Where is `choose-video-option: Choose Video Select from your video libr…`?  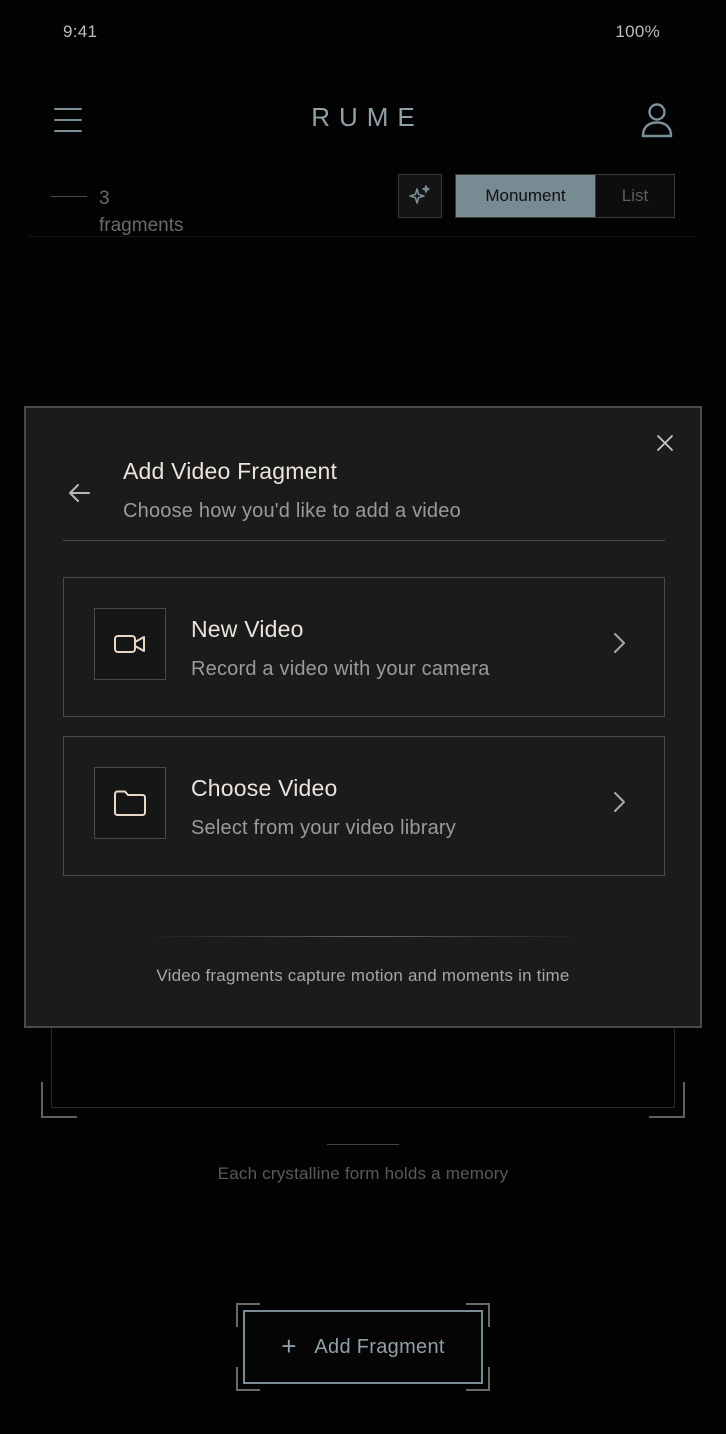 choose-video-option: Choose Video Select from your video libr… is located at coordinates (364, 806).